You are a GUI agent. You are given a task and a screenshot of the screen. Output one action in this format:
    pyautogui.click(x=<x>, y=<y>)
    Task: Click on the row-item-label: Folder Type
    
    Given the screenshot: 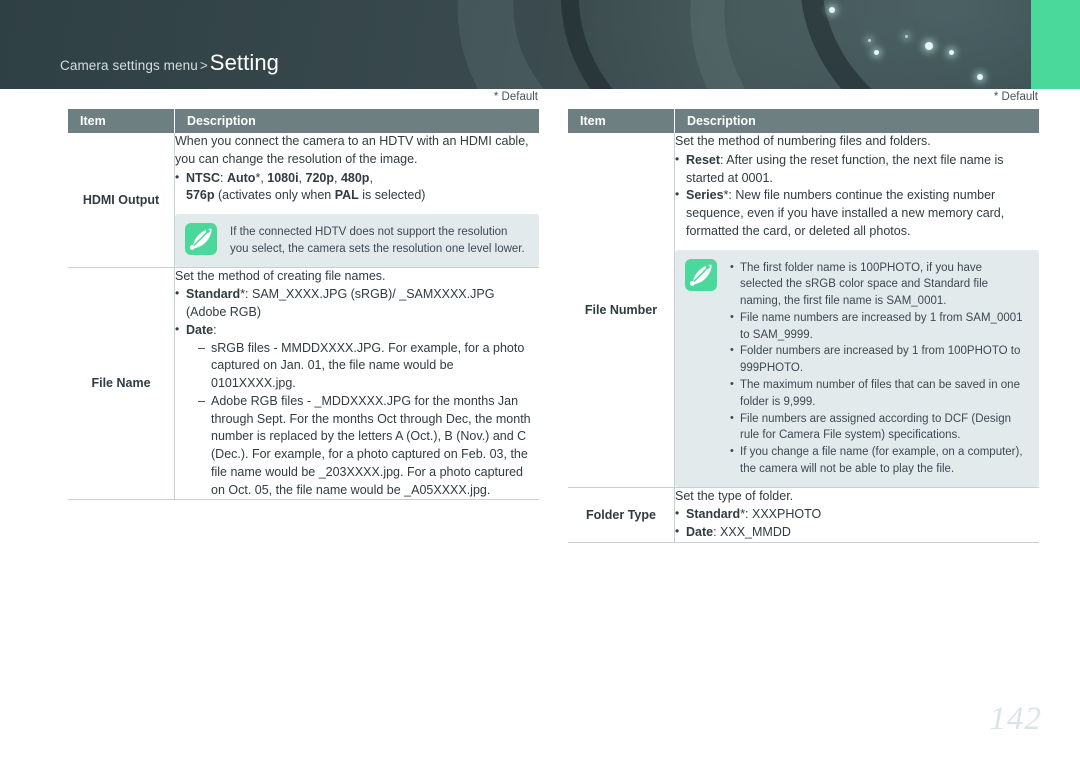 What is the action you would take?
    pyautogui.click(x=621, y=515)
    